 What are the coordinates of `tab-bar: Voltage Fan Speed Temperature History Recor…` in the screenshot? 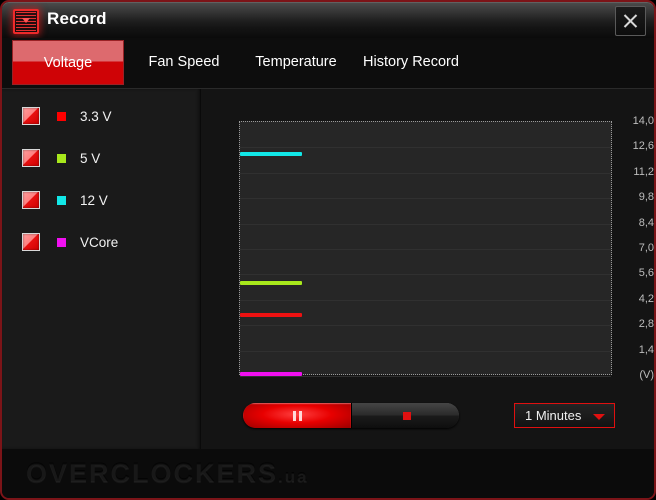 It's located at (328, 63).